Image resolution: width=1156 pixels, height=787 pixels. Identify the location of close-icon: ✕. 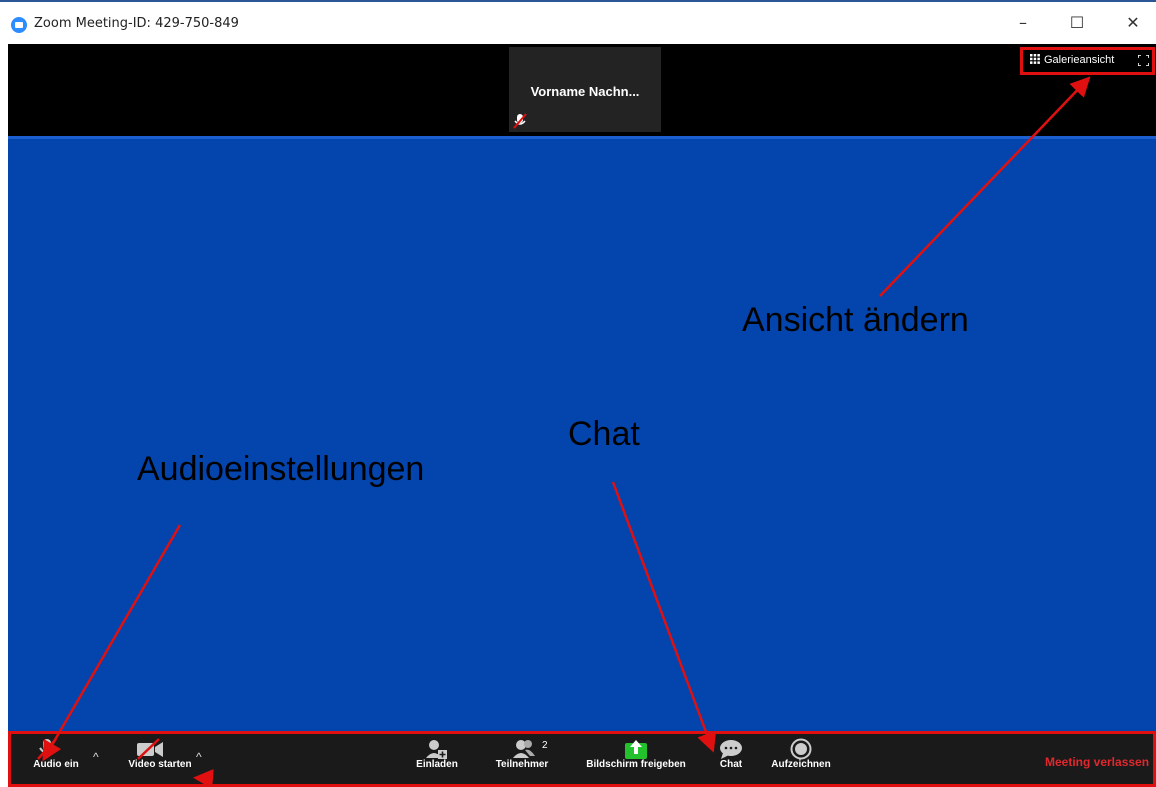
(1133, 23).